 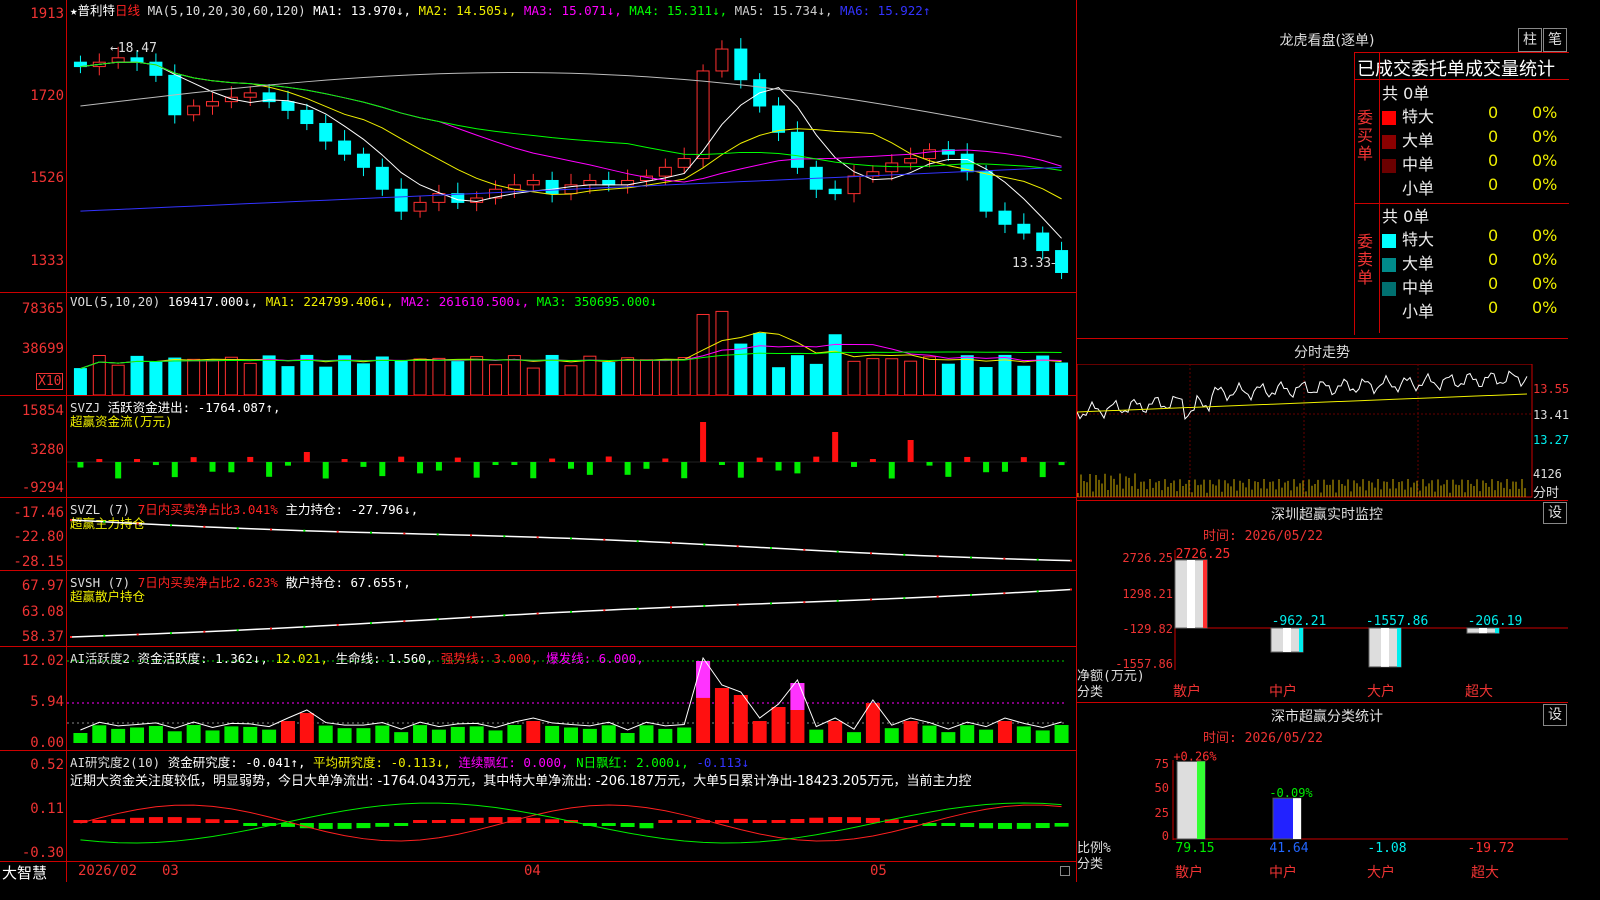 What do you see at coordinates (513, 762) in the screenshot?
I see `ai2-c: 连续飘红: 0.000,` at bounding box center [513, 762].